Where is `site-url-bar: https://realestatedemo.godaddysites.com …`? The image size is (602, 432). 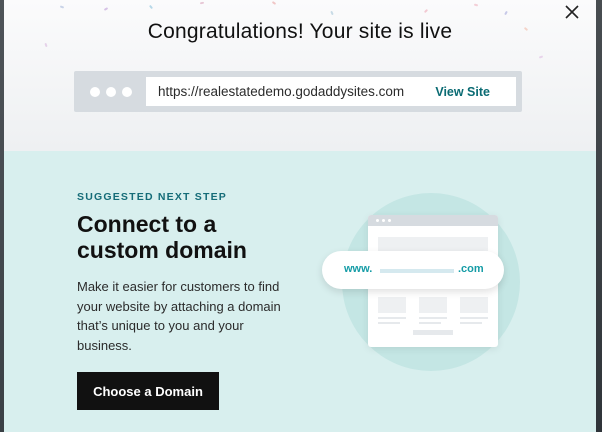 site-url-bar: https://realestatedemo.godaddysites.com … is located at coordinates (298, 91).